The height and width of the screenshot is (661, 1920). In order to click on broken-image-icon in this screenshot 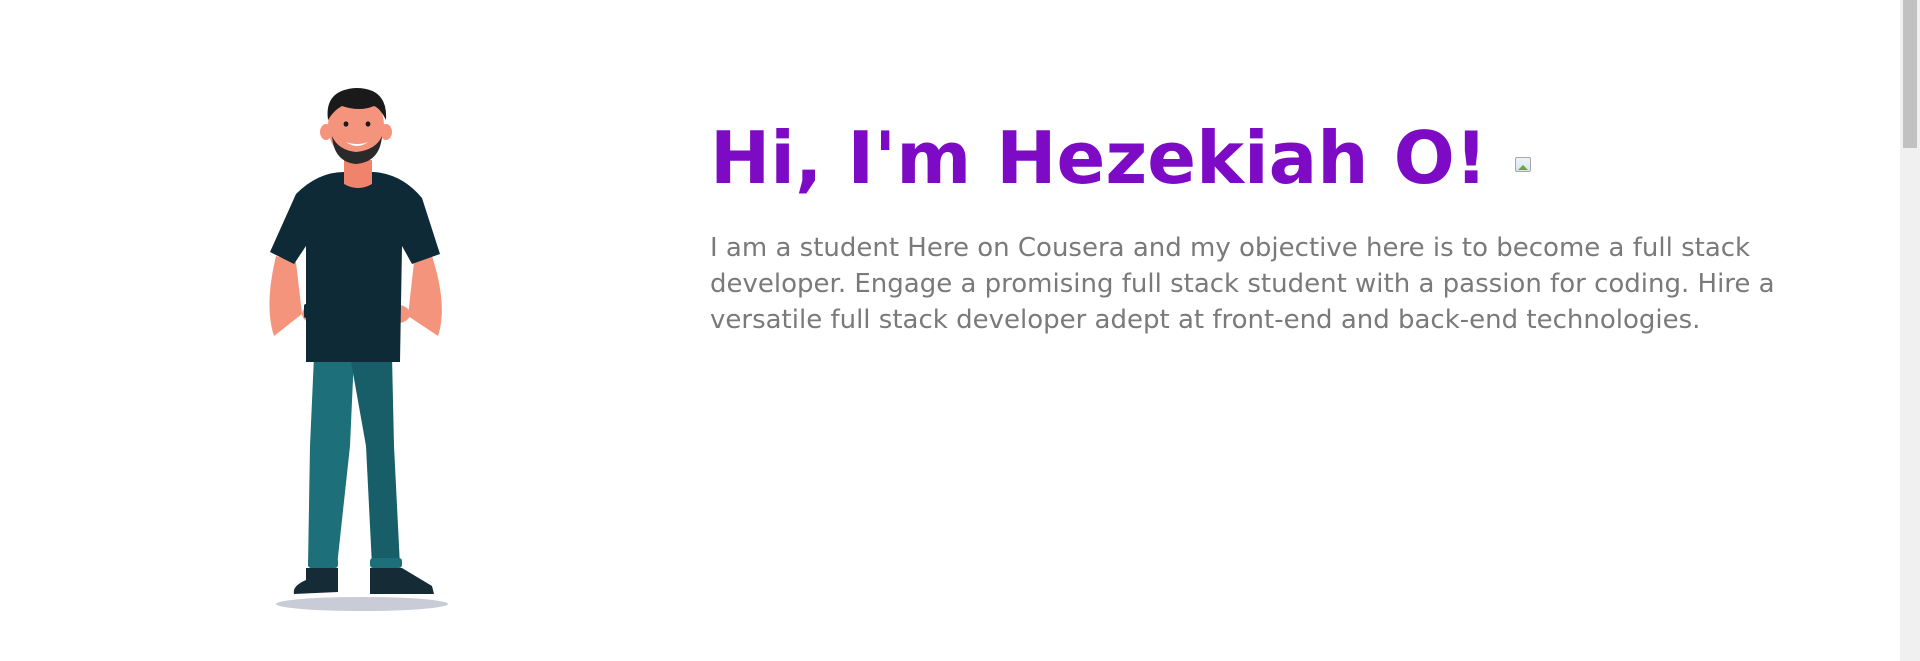, I will do `click(1524, 165)`.